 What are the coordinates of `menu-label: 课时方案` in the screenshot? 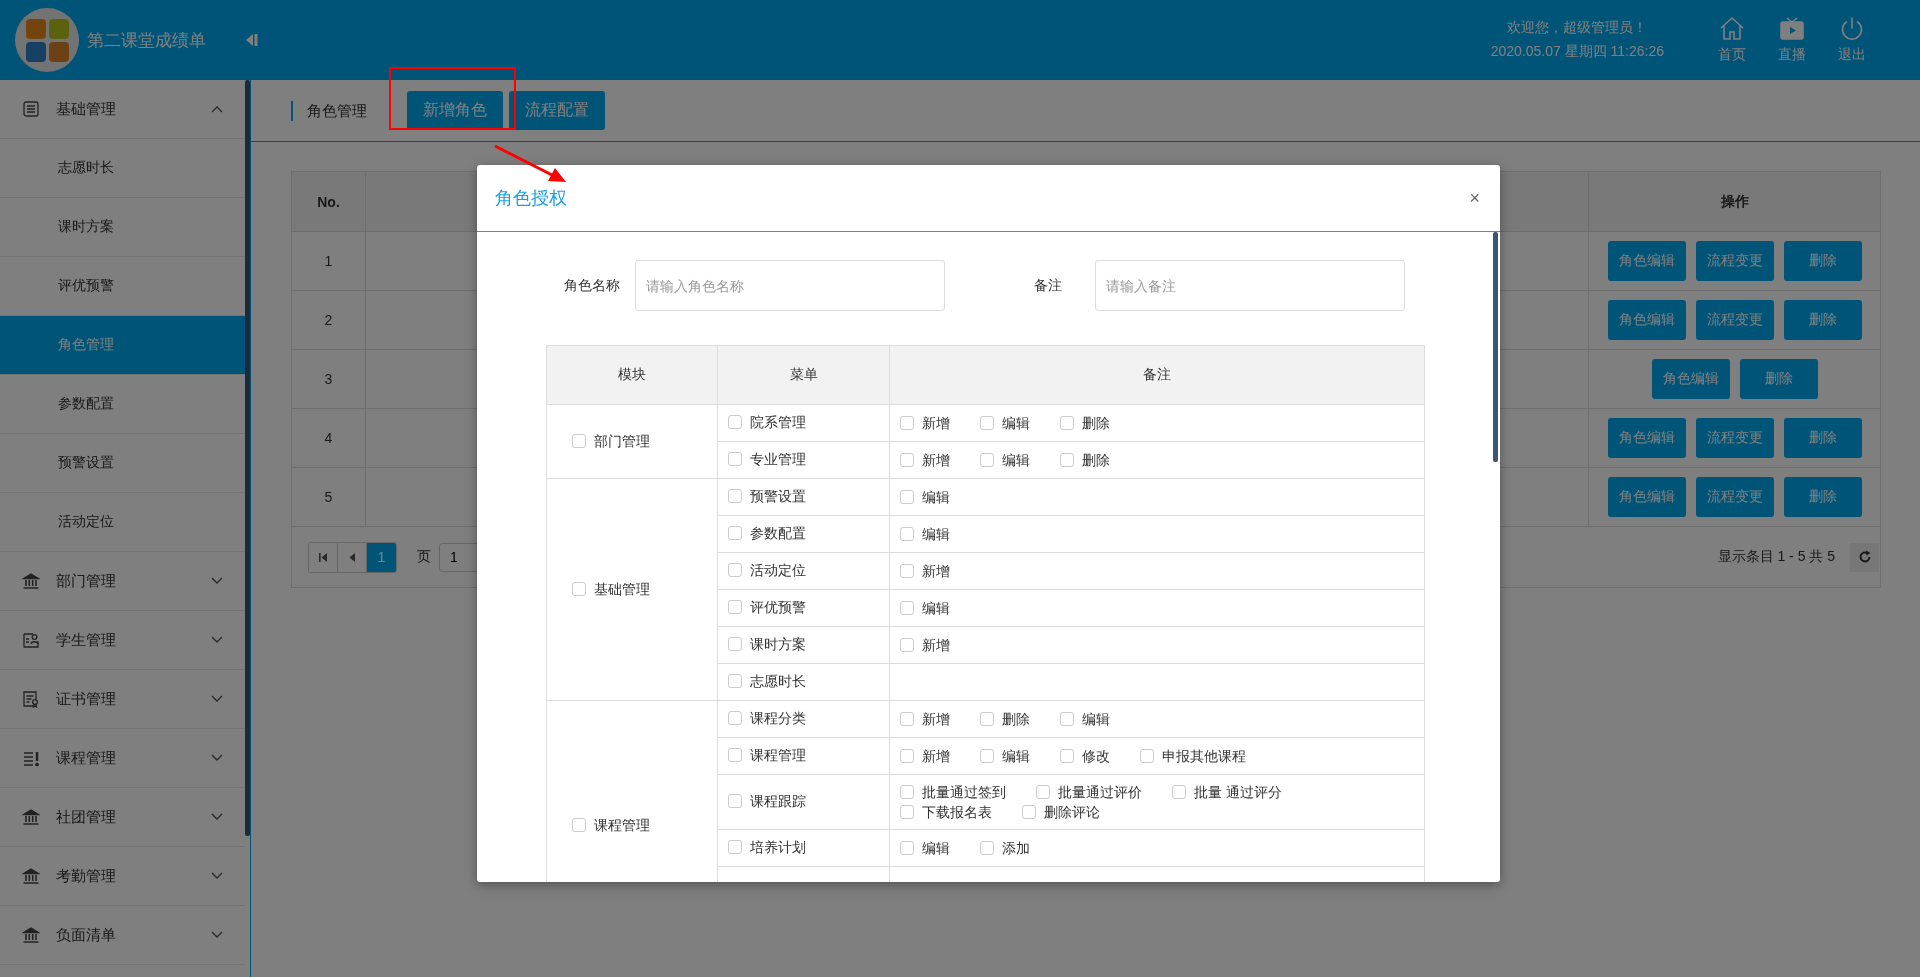 It's located at (778, 644).